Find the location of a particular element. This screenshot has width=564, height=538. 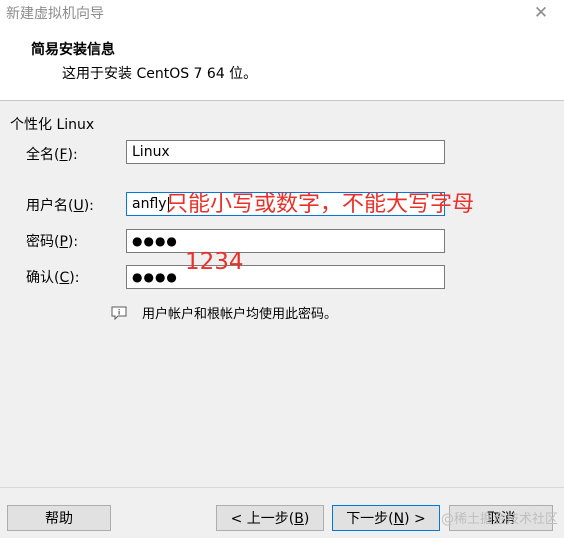

next-button: 下一步(N) > is located at coordinates (386, 518).